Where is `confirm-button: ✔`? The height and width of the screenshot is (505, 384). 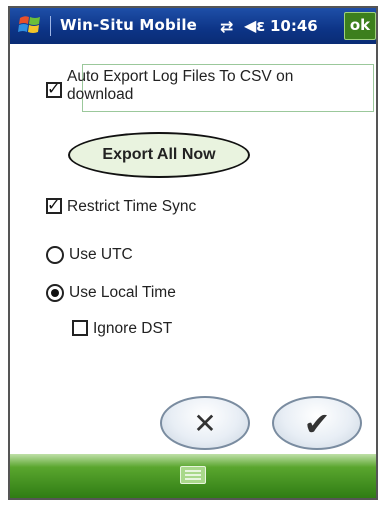
confirm-button: ✔ is located at coordinates (317, 423).